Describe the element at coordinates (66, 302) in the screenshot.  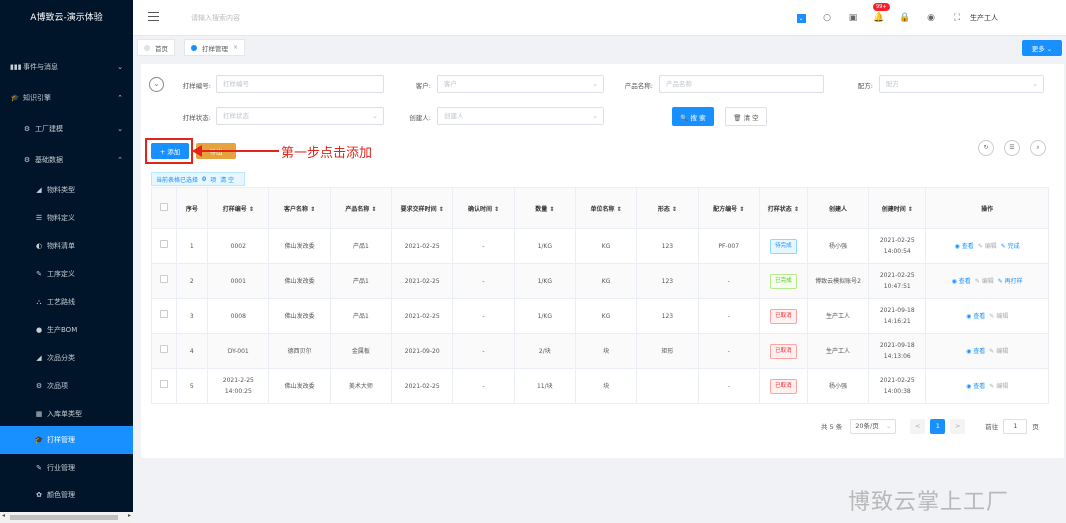
I see `sidebar-item-8: ⛬ 工艺路线` at that location.